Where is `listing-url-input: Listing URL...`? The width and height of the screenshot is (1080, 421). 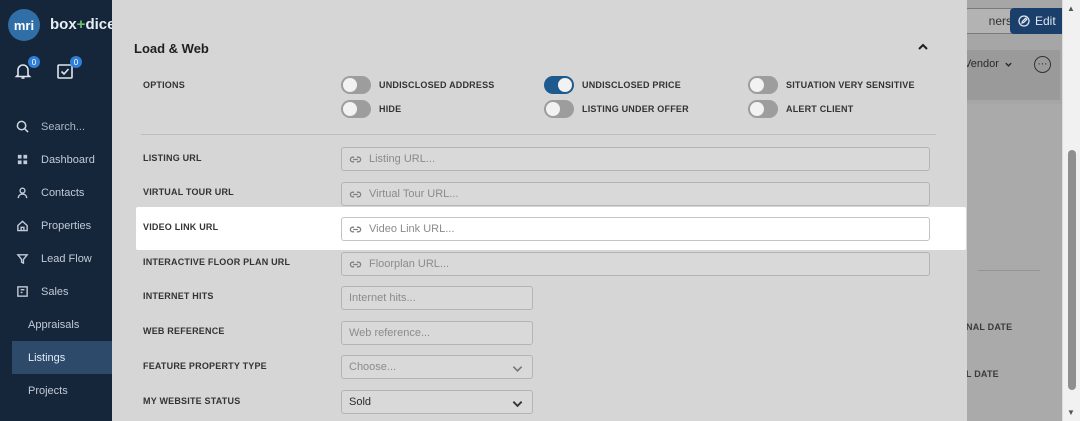 listing-url-input: Listing URL... is located at coordinates (635, 159).